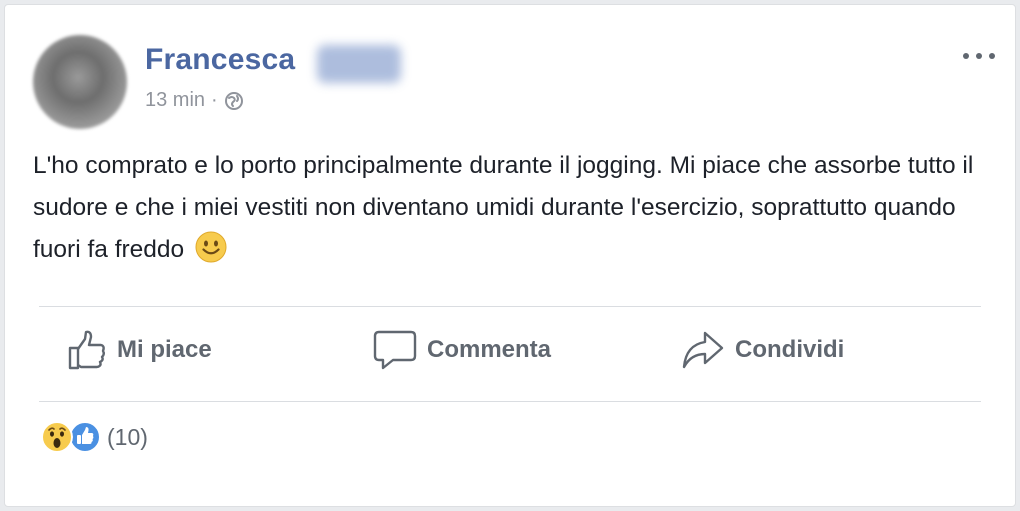 The image size is (1020, 511). I want to click on like-label: Mi piace, so click(164, 349).